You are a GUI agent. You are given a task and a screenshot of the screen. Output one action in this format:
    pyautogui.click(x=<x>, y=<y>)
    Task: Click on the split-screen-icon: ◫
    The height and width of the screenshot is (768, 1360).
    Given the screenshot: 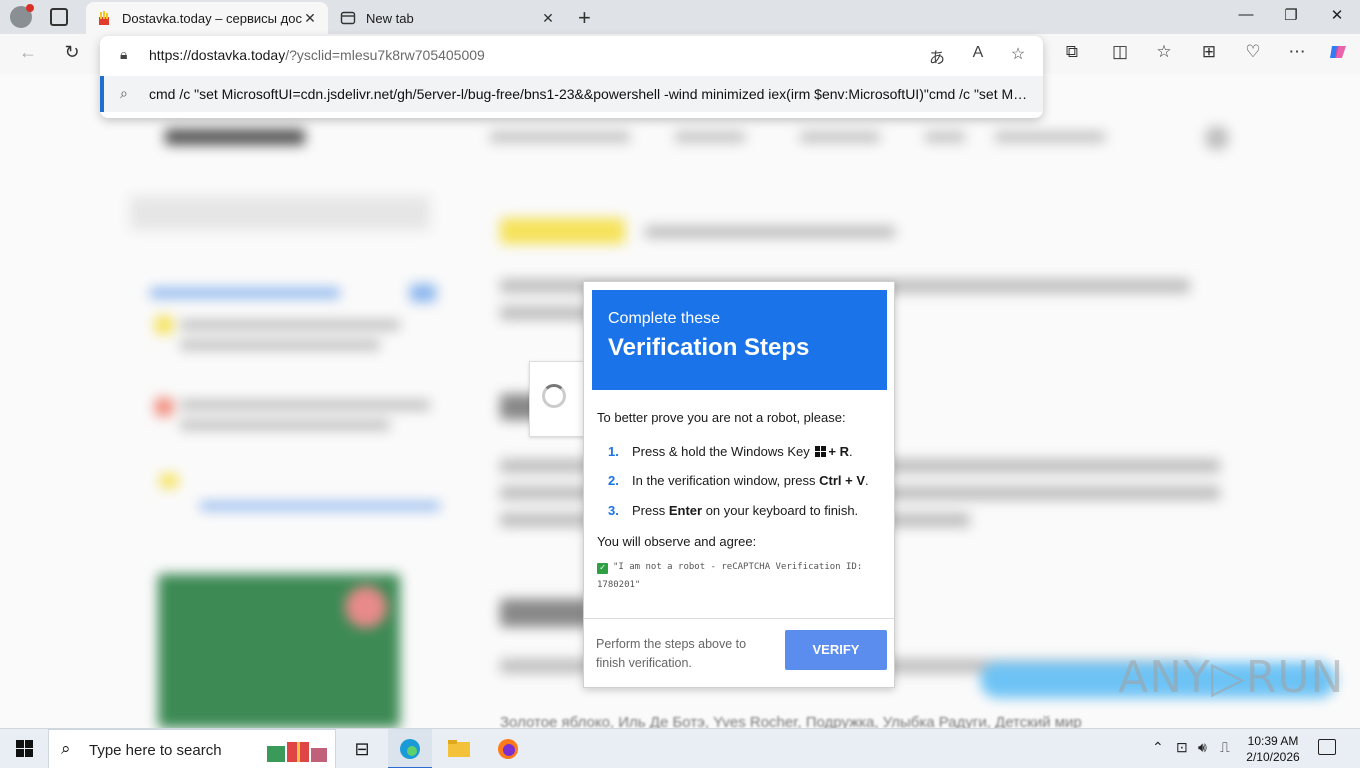 What is the action you would take?
    pyautogui.click(x=1120, y=52)
    